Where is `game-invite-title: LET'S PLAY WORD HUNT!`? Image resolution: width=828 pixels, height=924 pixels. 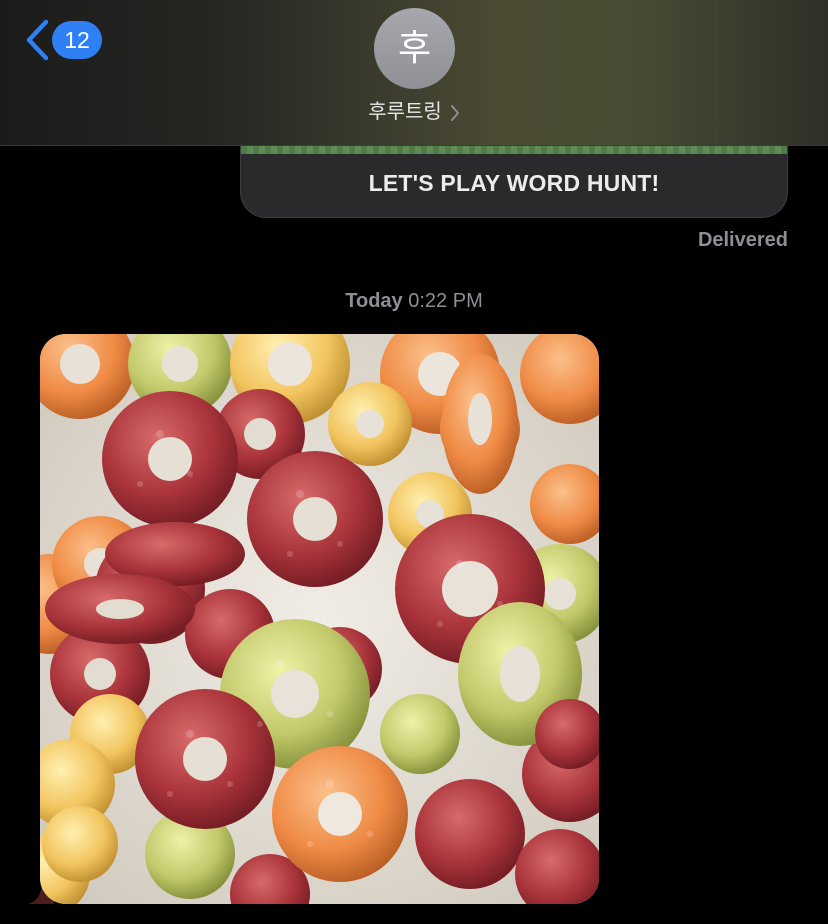
game-invite-title: LET'S PLAY WORD HUNT! is located at coordinates (514, 183).